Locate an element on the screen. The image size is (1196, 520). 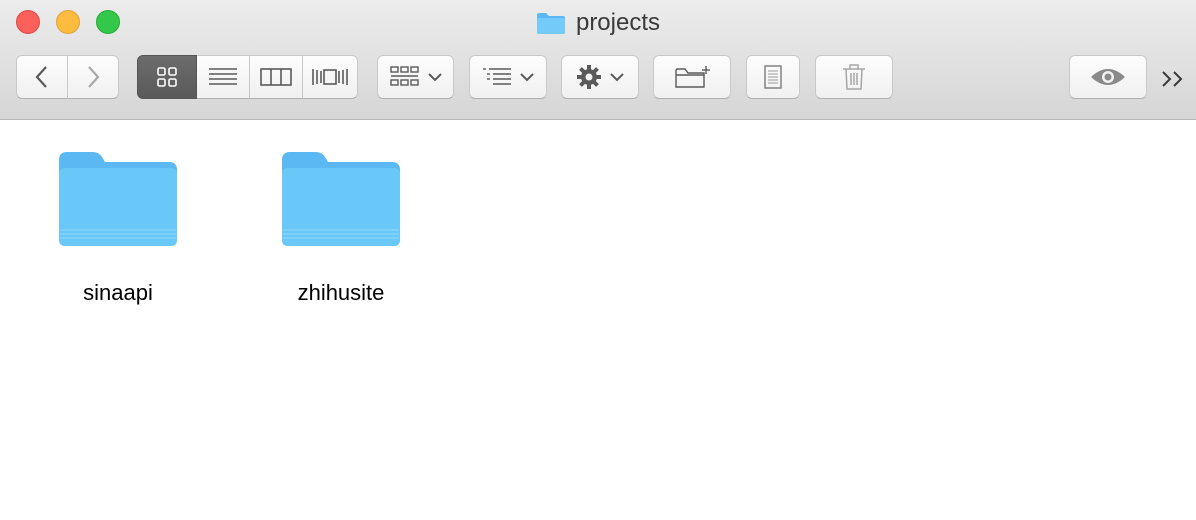
icon-view-icon is located at coordinates (167, 77).